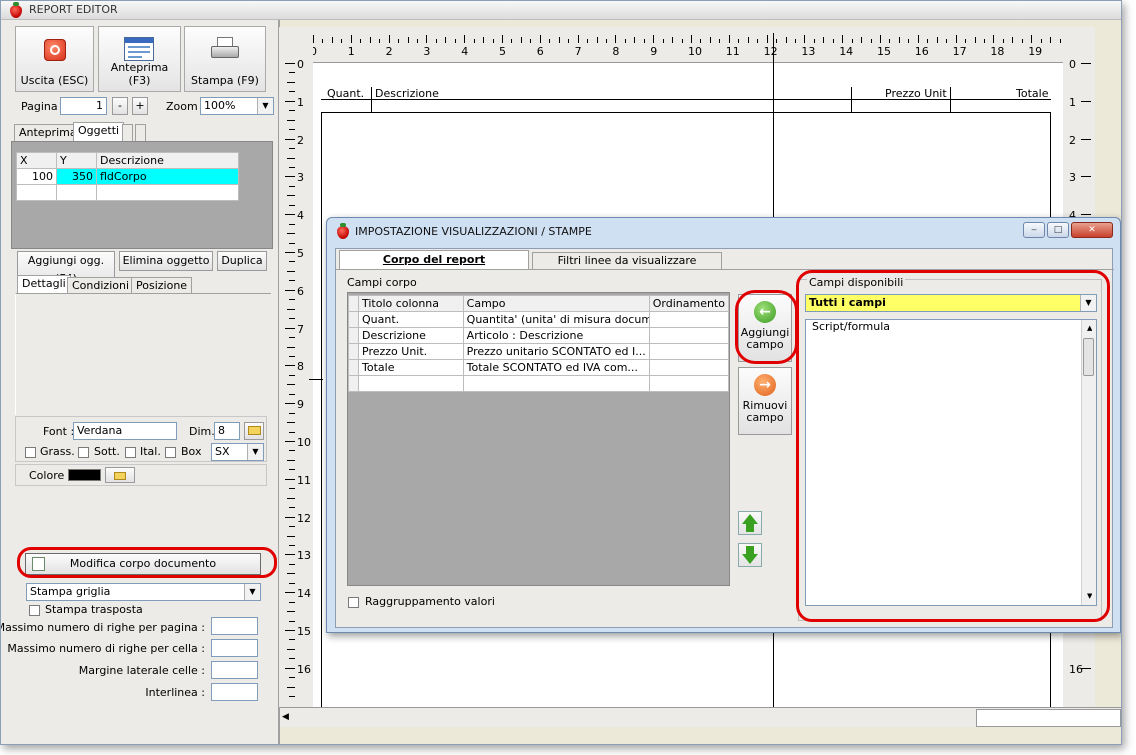 The height and width of the screenshot is (755, 1136). What do you see at coordinates (300, 102) in the screenshot?
I see `ruler-left-number: 1` at bounding box center [300, 102].